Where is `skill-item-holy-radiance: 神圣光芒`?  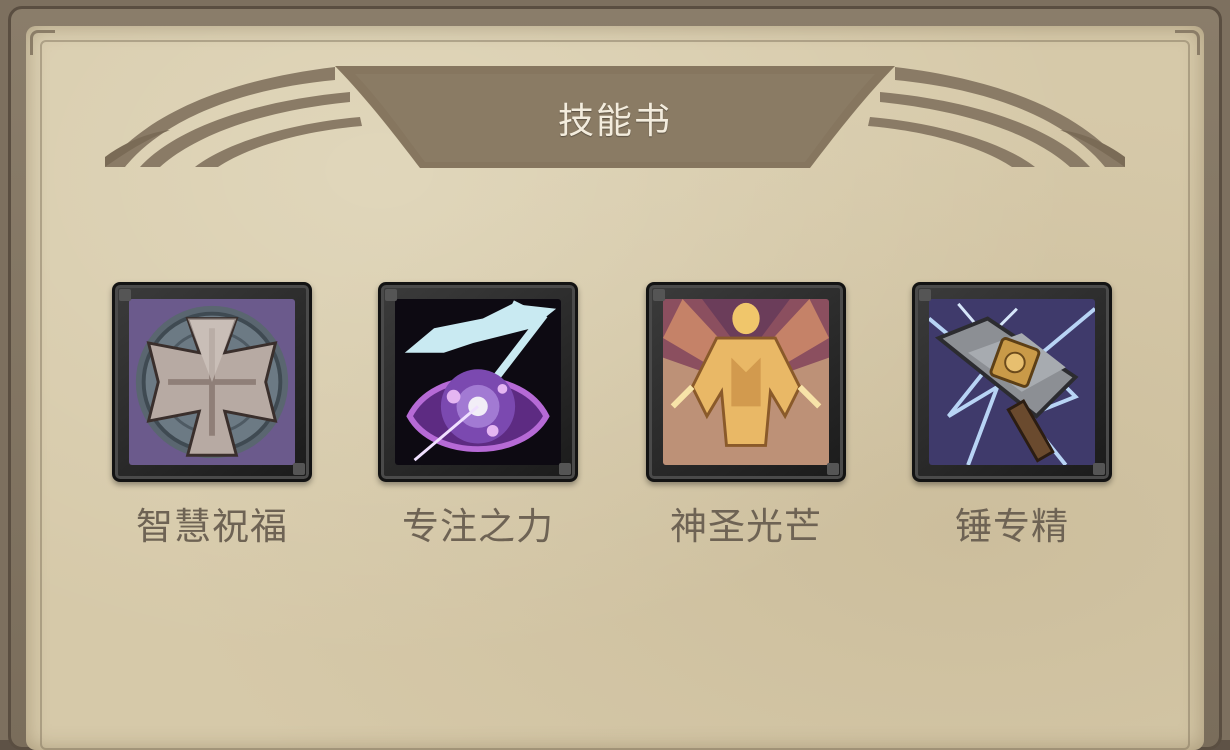 skill-item-holy-radiance: 神圣光芒 is located at coordinates (746, 416).